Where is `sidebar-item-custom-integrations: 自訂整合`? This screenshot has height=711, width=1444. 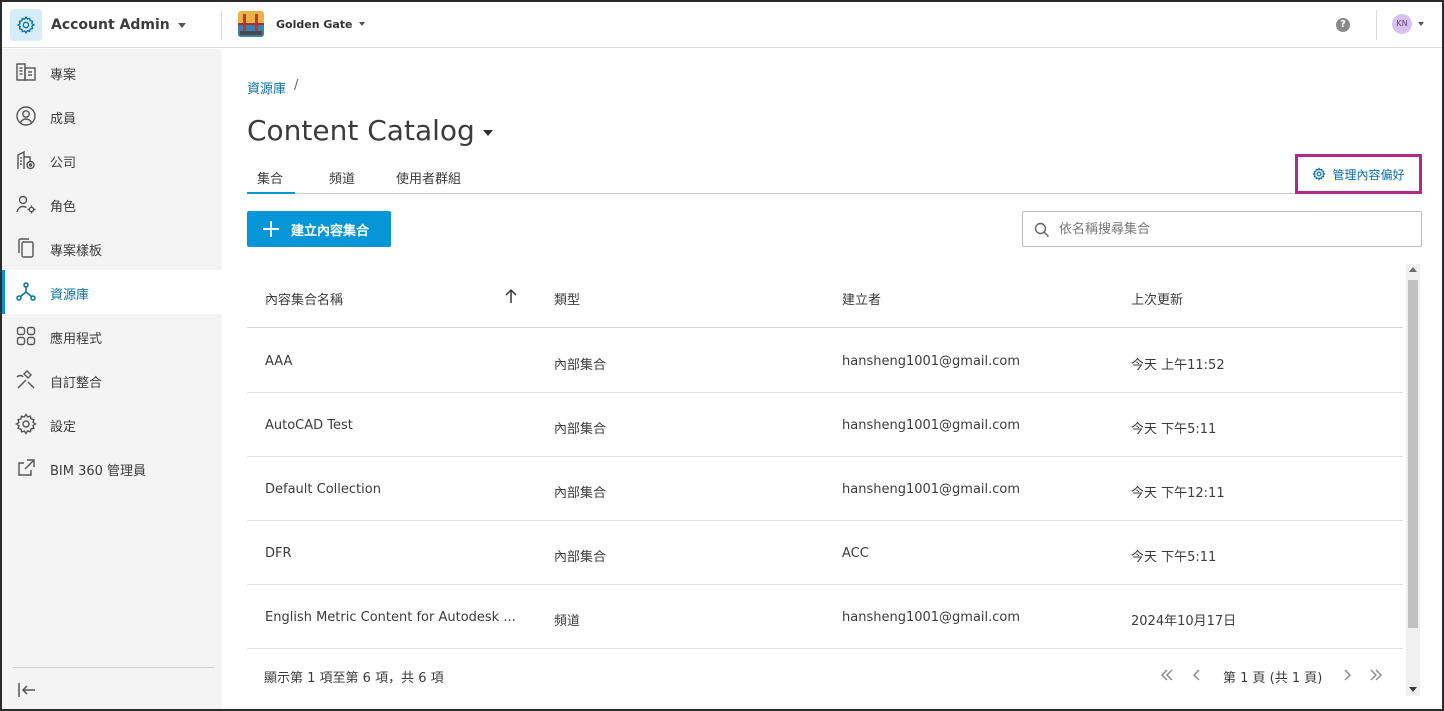 sidebar-item-custom-integrations: 自訂整合 is located at coordinates (112, 380).